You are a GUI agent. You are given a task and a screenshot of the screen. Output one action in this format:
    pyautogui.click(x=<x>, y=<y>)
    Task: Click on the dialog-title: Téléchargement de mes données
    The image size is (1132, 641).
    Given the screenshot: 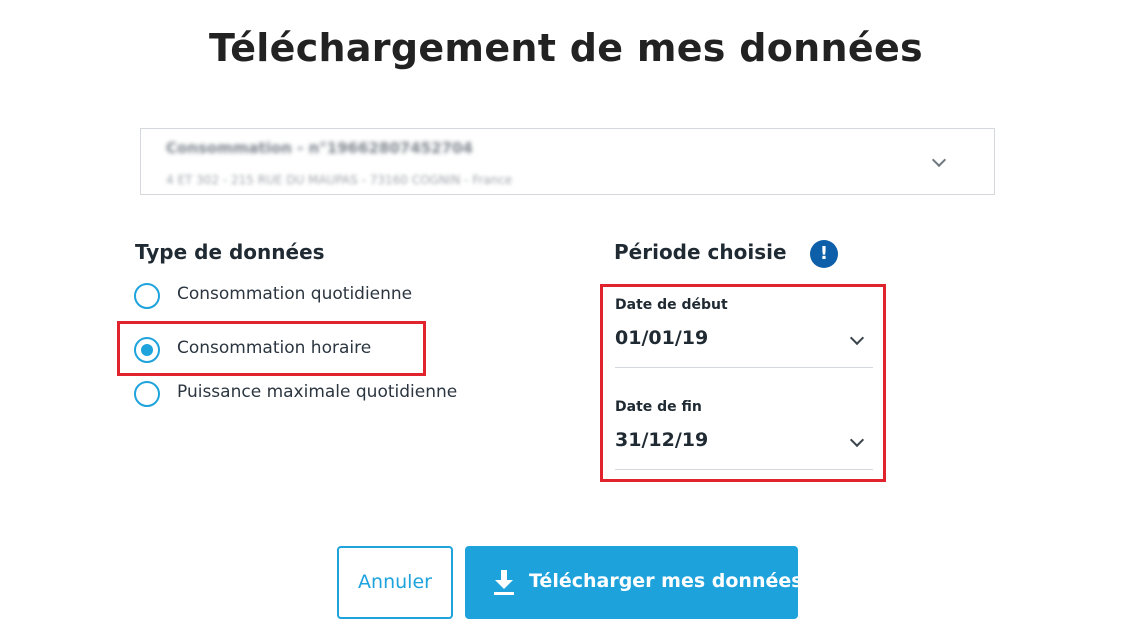 What is the action you would take?
    pyautogui.click(x=566, y=48)
    